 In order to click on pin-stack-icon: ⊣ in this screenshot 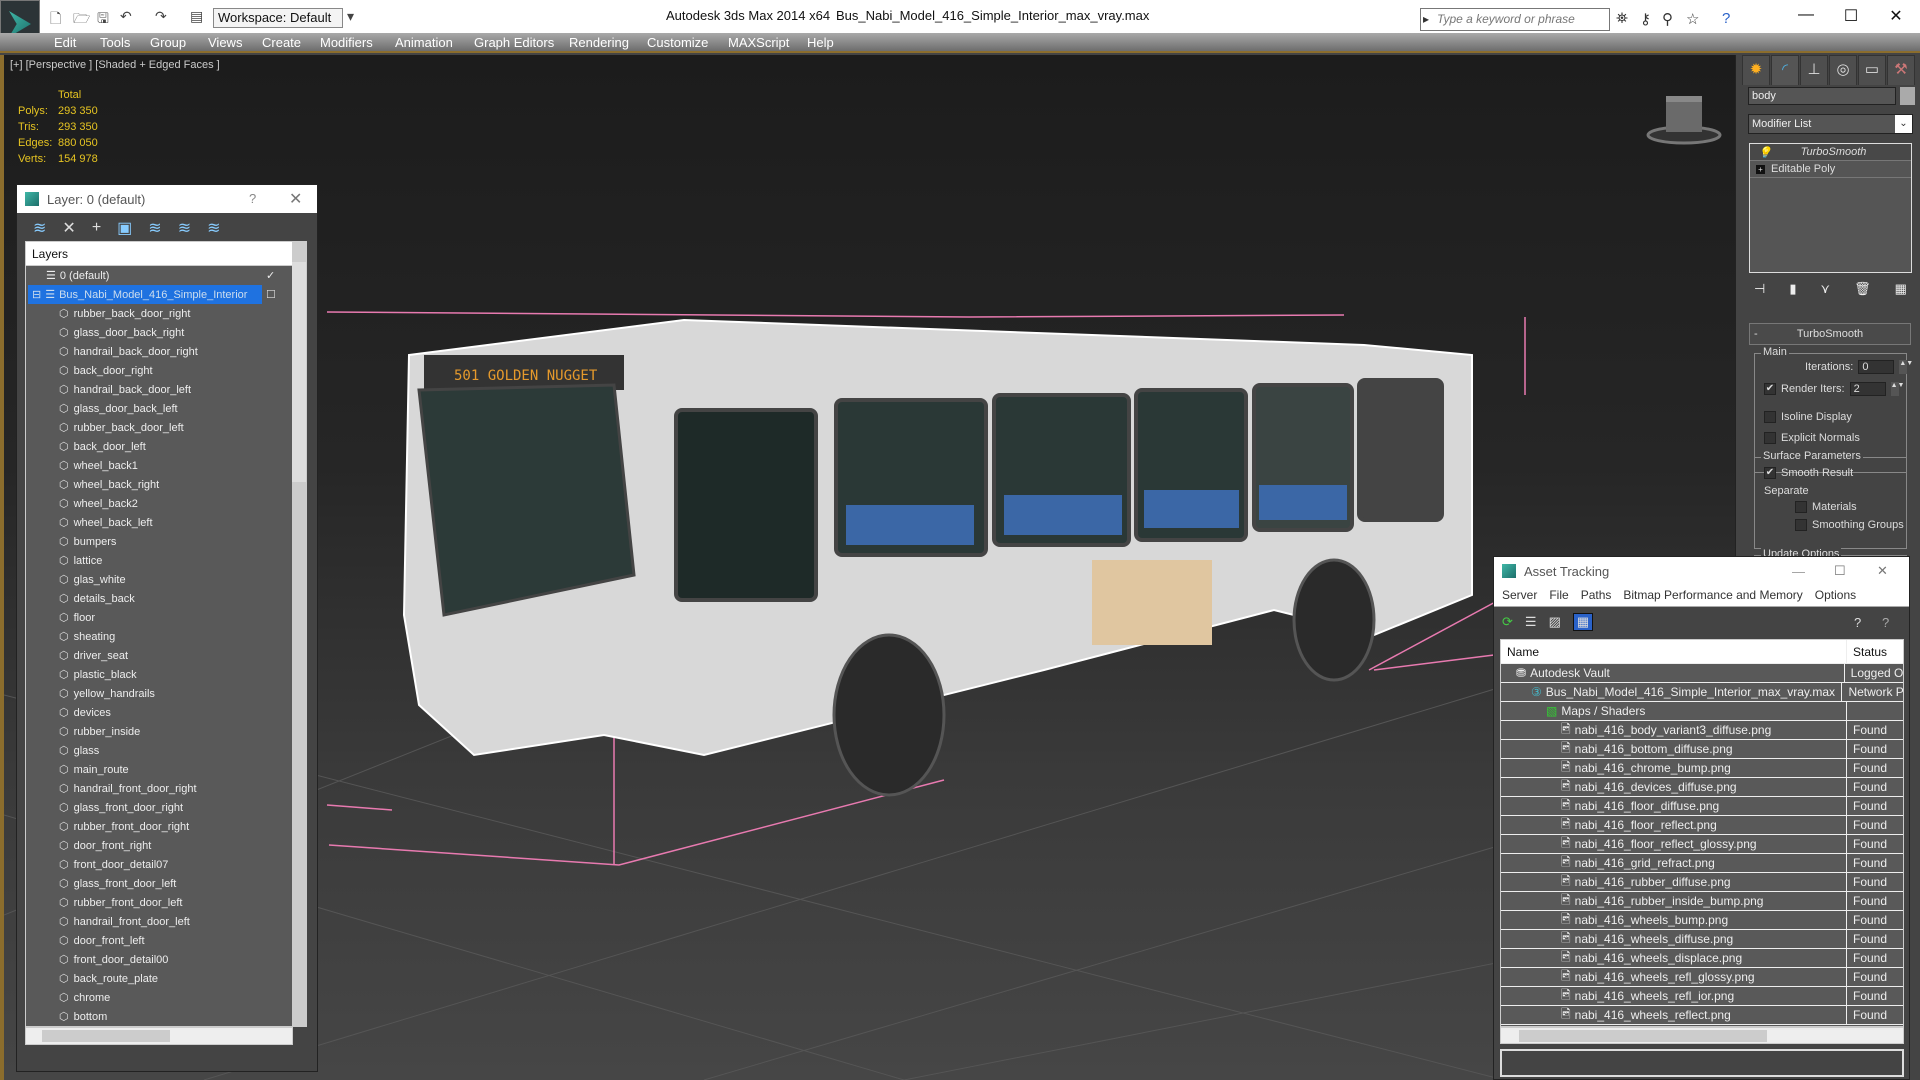, I will do `click(1759, 289)`.